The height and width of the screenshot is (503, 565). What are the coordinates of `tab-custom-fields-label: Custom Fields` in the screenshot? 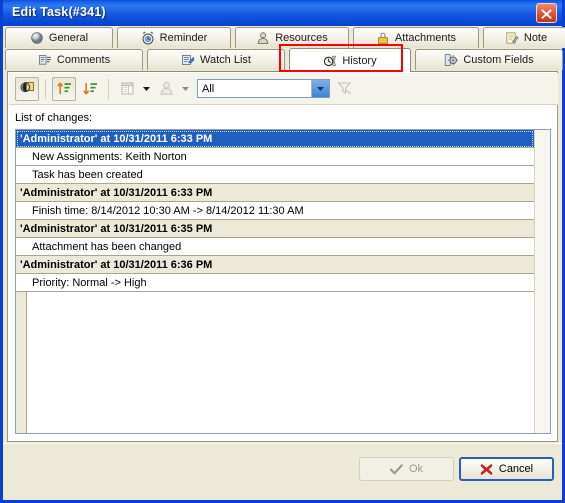 It's located at (498, 60).